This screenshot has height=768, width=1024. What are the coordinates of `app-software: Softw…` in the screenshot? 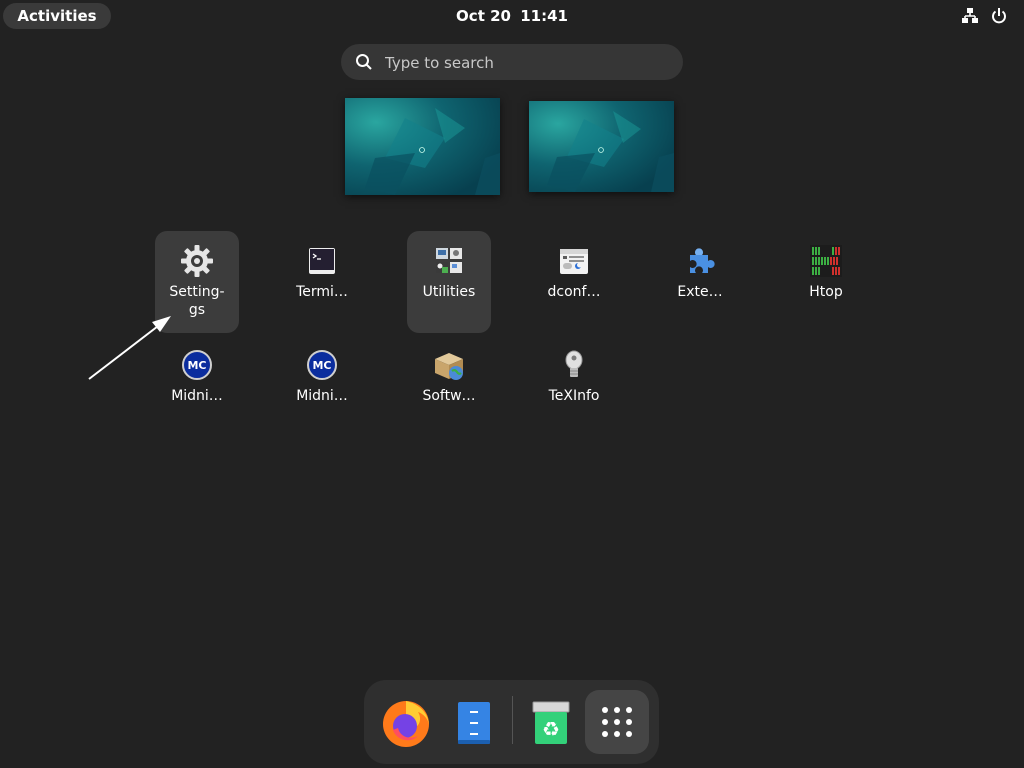 It's located at (449, 386).